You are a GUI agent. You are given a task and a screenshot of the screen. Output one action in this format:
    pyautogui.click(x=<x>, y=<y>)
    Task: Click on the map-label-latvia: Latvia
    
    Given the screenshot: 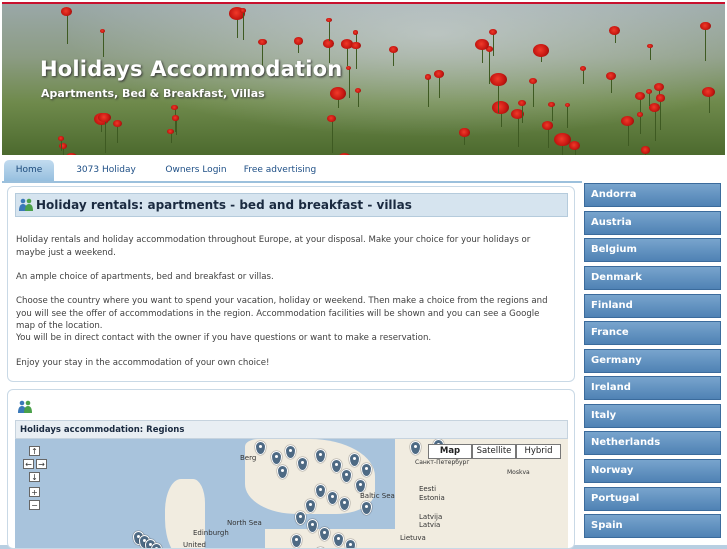 What is the action you would take?
    pyautogui.click(x=430, y=525)
    